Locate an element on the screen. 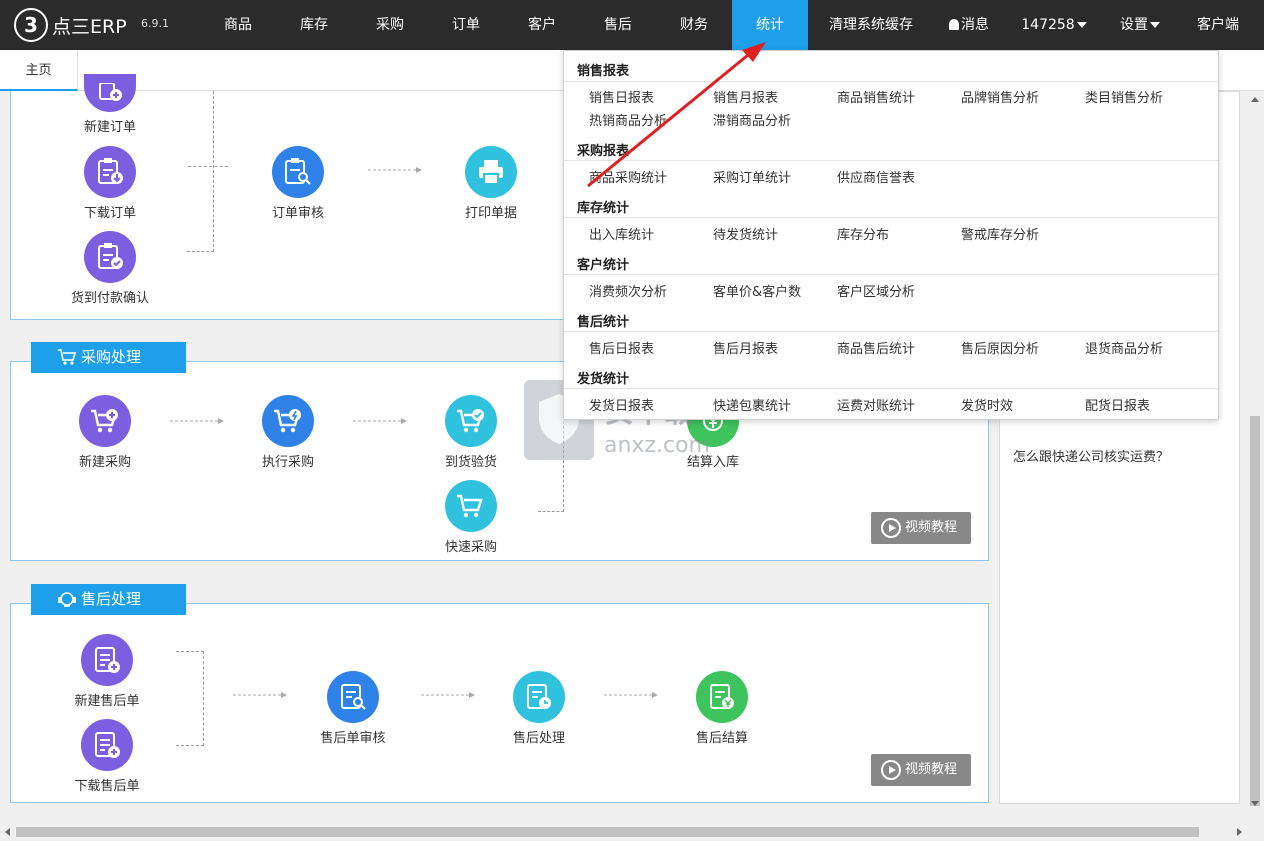 This screenshot has width=1264, height=841. nav-purchase: 采购 is located at coordinates (390, 25).